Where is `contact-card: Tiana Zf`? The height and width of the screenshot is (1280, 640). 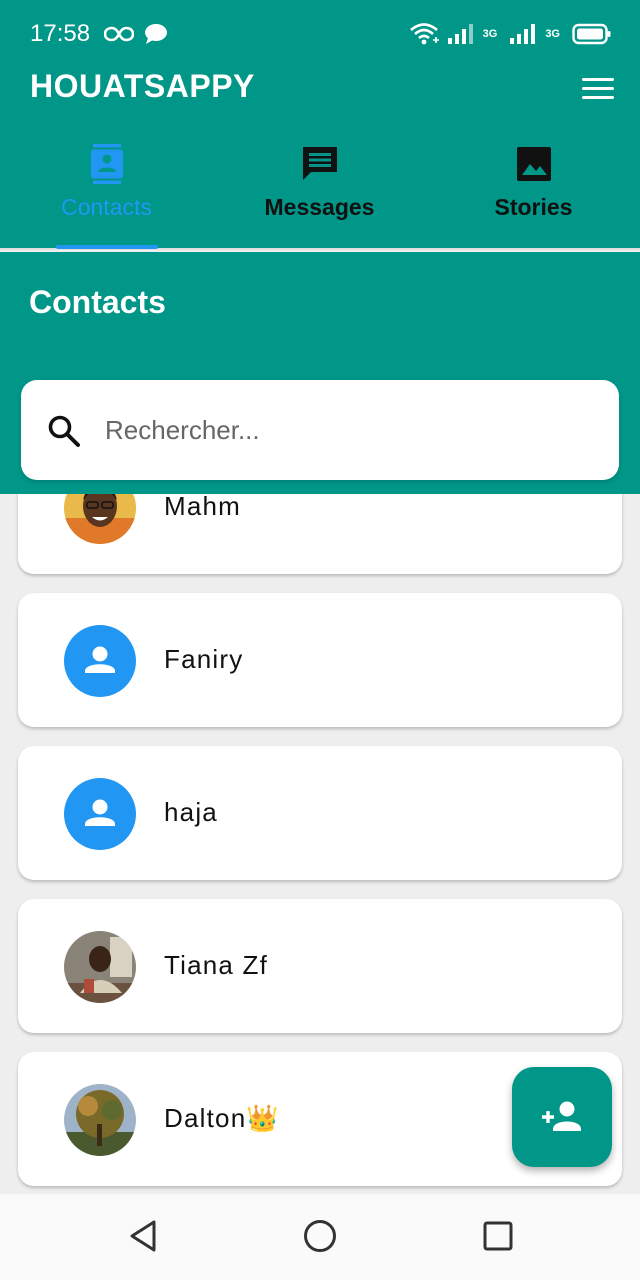 contact-card: Tiana Zf is located at coordinates (320, 966).